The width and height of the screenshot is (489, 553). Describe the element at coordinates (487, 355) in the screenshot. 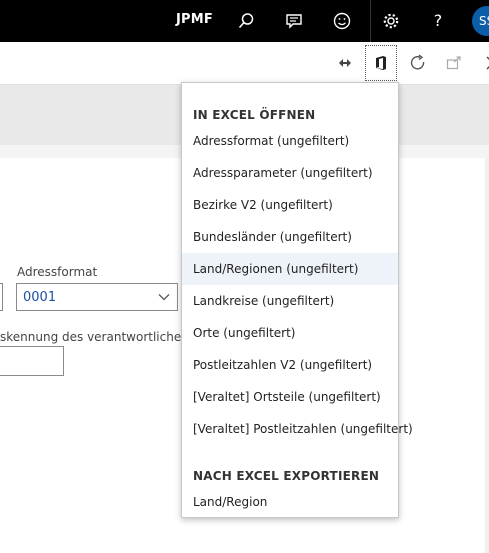

I see `card-edge` at that location.